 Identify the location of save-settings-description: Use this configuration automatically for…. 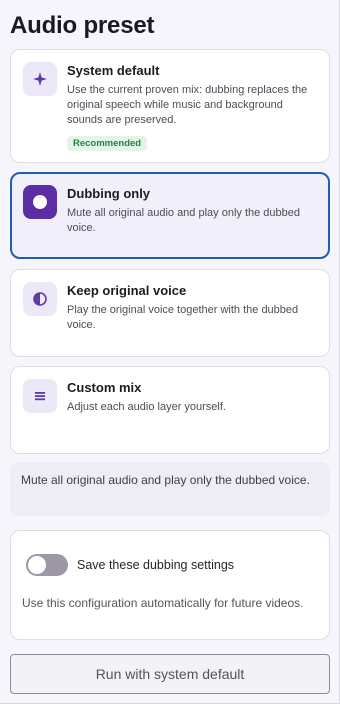
(163, 603).